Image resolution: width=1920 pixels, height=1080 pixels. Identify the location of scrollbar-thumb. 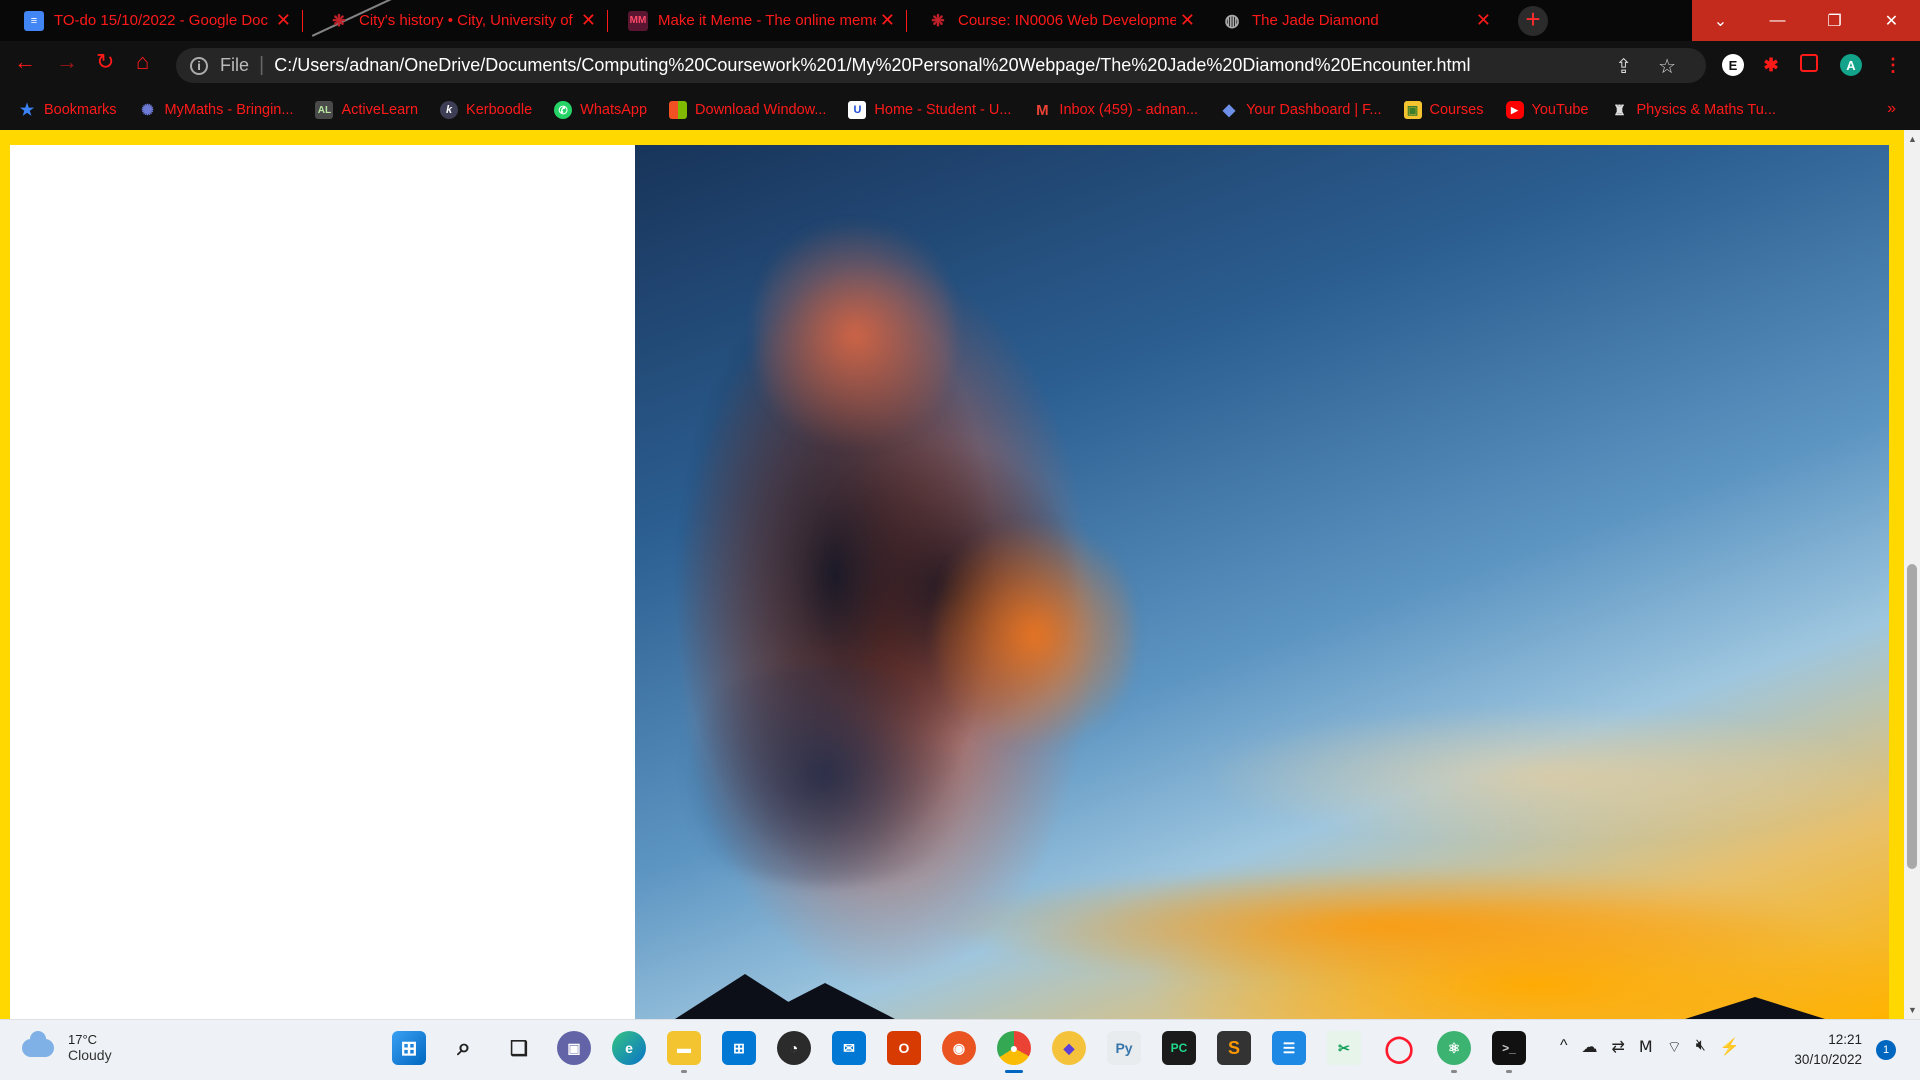
(1912, 716).